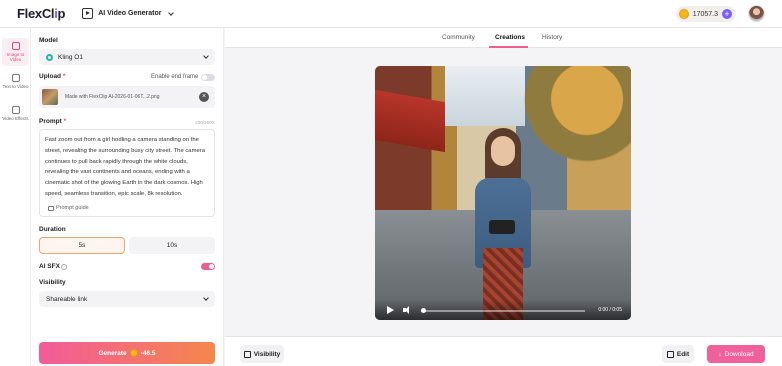 This screenshot has width=782, height=366. I want to click on end-frame-toggle, so click(208, 77).